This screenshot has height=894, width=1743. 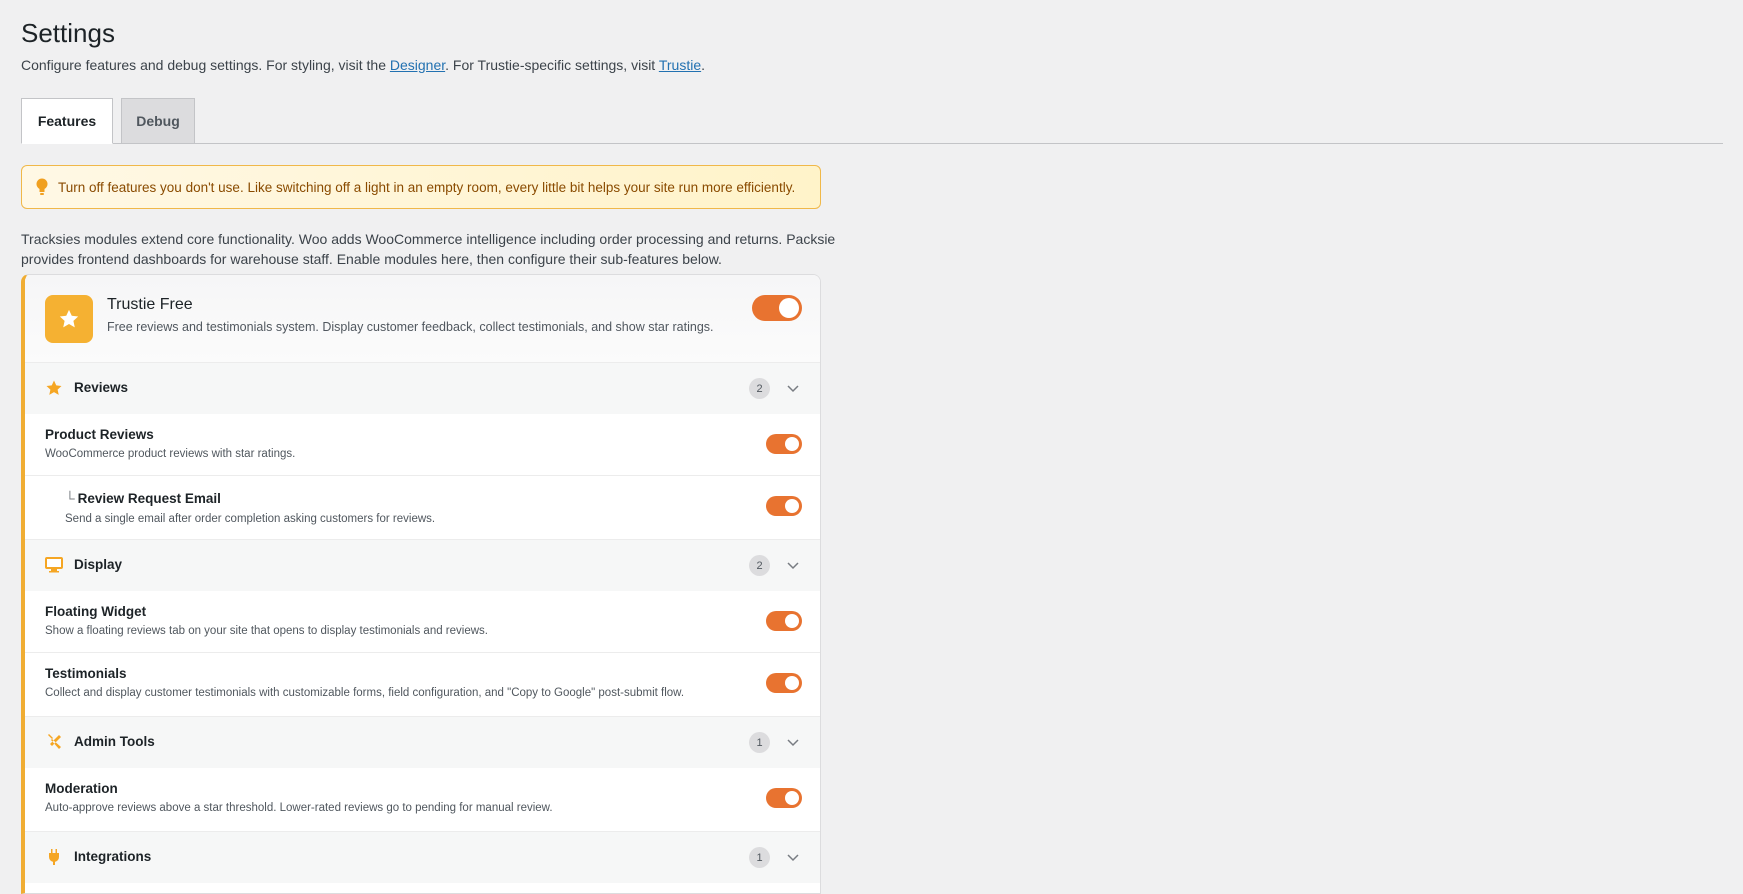 I want to click on testimonials-toggle, so click(x=784, y=683).